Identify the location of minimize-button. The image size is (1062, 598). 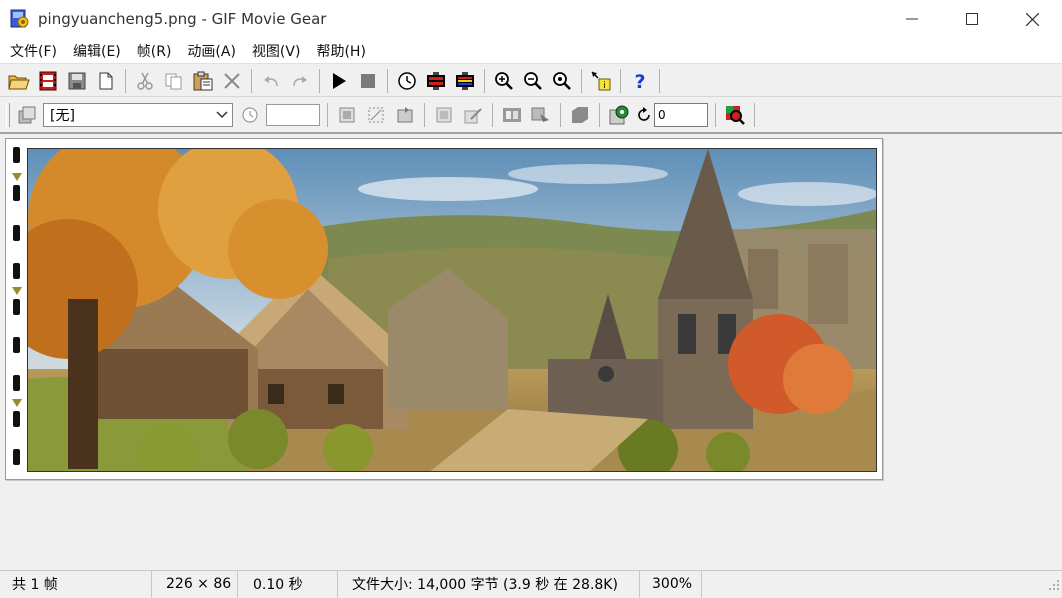
(912, 19).